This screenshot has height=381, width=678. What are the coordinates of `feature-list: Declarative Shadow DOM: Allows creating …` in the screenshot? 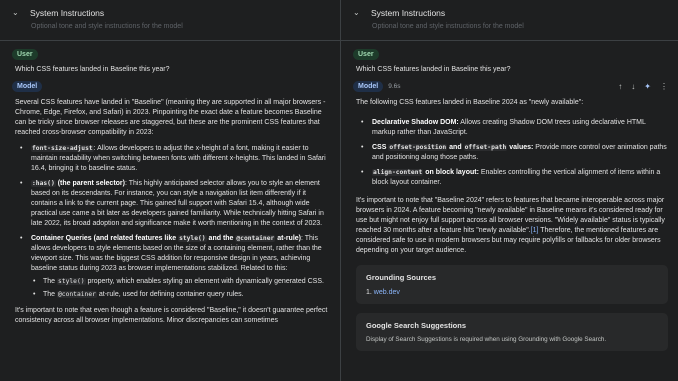 It's located at (512, 153).